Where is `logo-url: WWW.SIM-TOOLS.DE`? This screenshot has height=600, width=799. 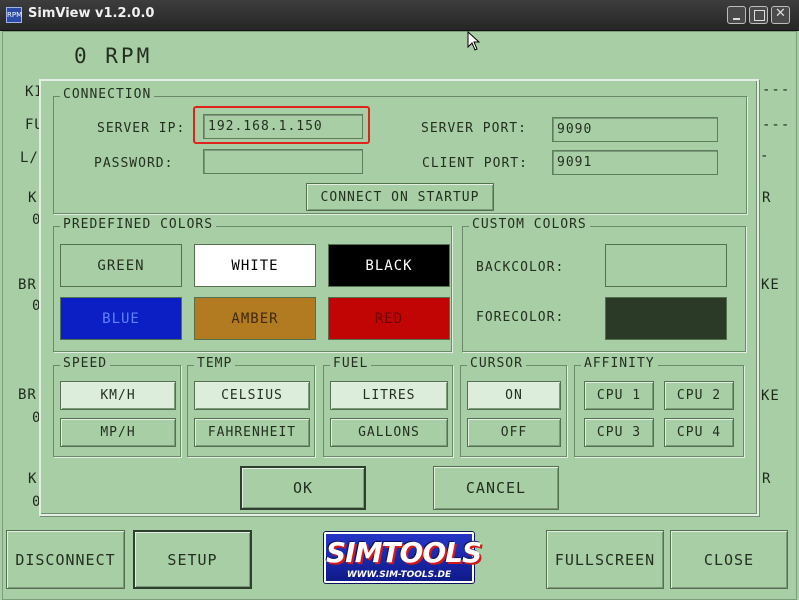 logo-url: WWW.SIM-TOOLS.DE is located at coordinates (399, 575).